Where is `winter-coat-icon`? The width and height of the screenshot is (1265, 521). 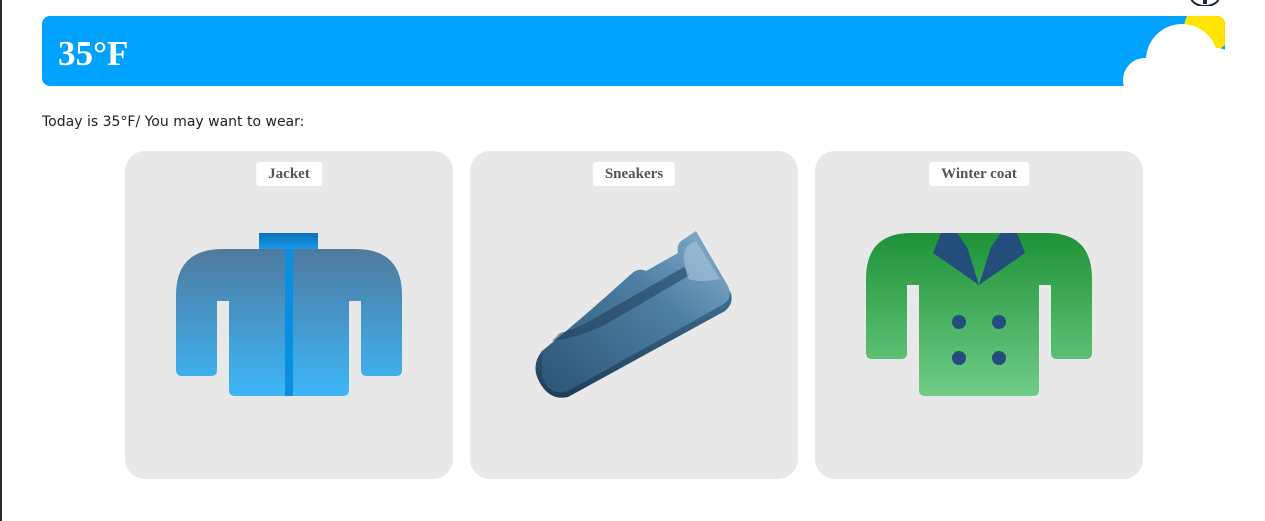 winter-coat-icon is located at coordinates (979, 314).